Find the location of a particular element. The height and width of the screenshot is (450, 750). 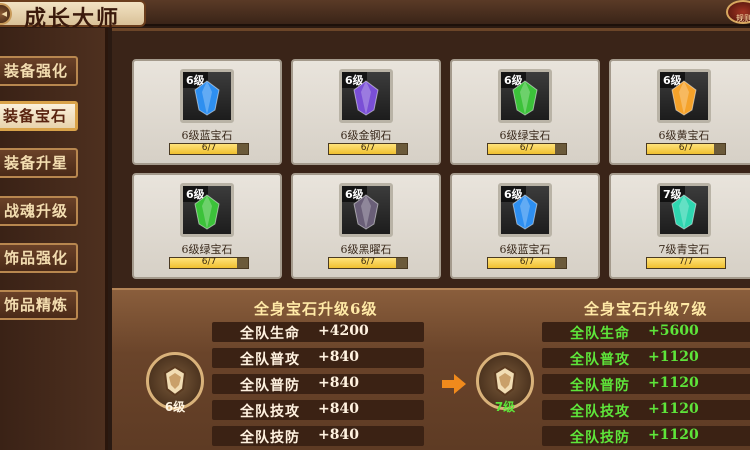

cyan-gem-icon is located at coordinates (684, 212).